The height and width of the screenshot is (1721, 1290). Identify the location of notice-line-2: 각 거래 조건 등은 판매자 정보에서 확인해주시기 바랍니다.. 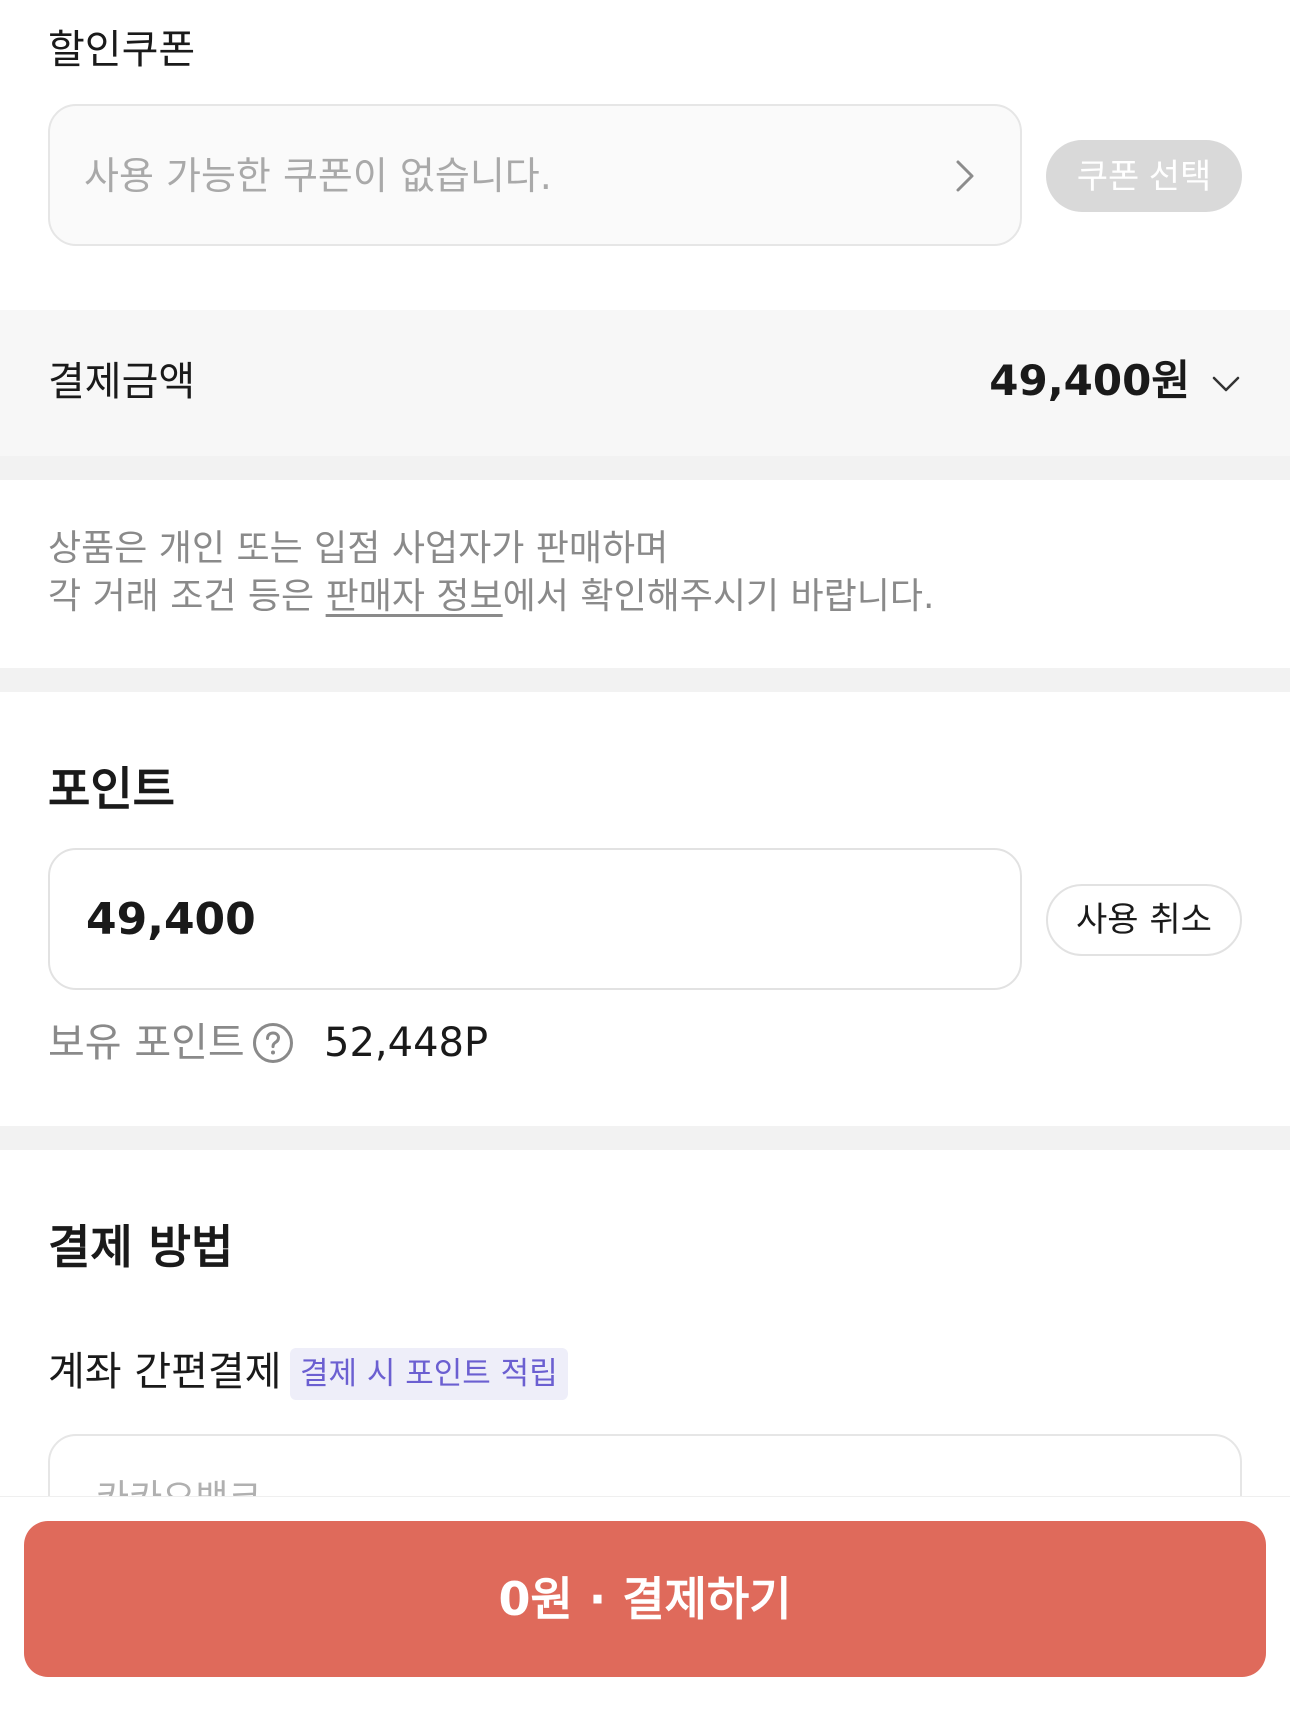
(491, 597).